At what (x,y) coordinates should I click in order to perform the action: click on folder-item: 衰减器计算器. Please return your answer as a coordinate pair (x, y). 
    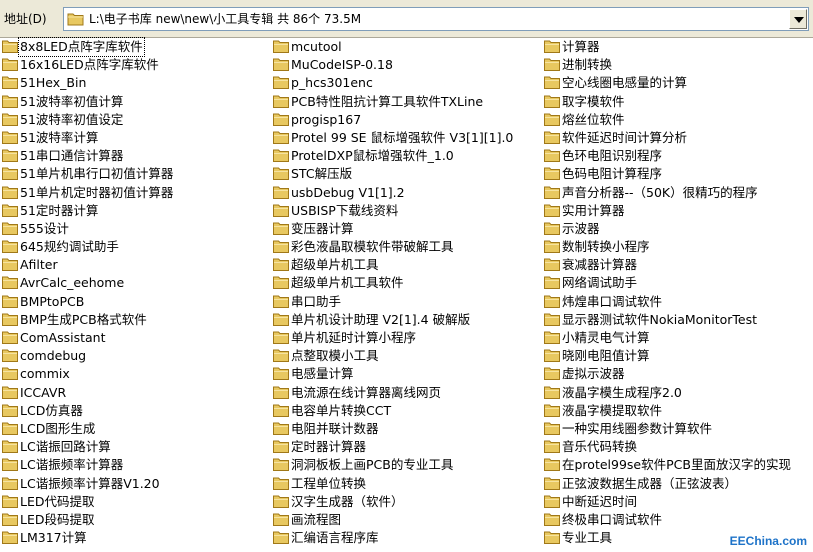
    Looking at the image, I should click on (678, 265).